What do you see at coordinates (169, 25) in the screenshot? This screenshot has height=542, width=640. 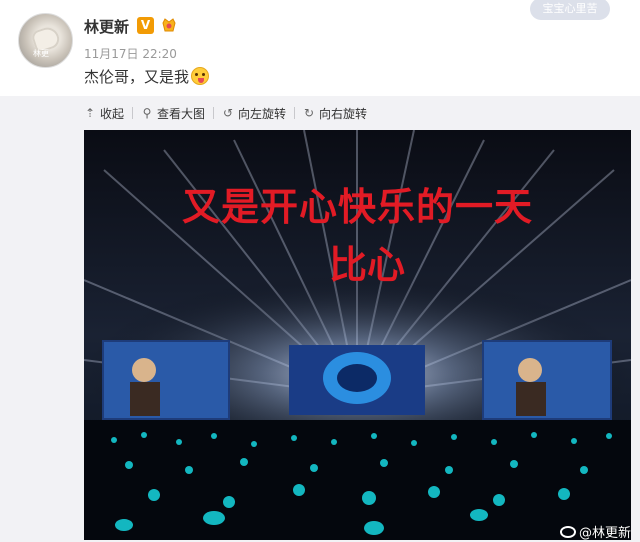 I see `vip-icon` at bounding box center [169, 25].